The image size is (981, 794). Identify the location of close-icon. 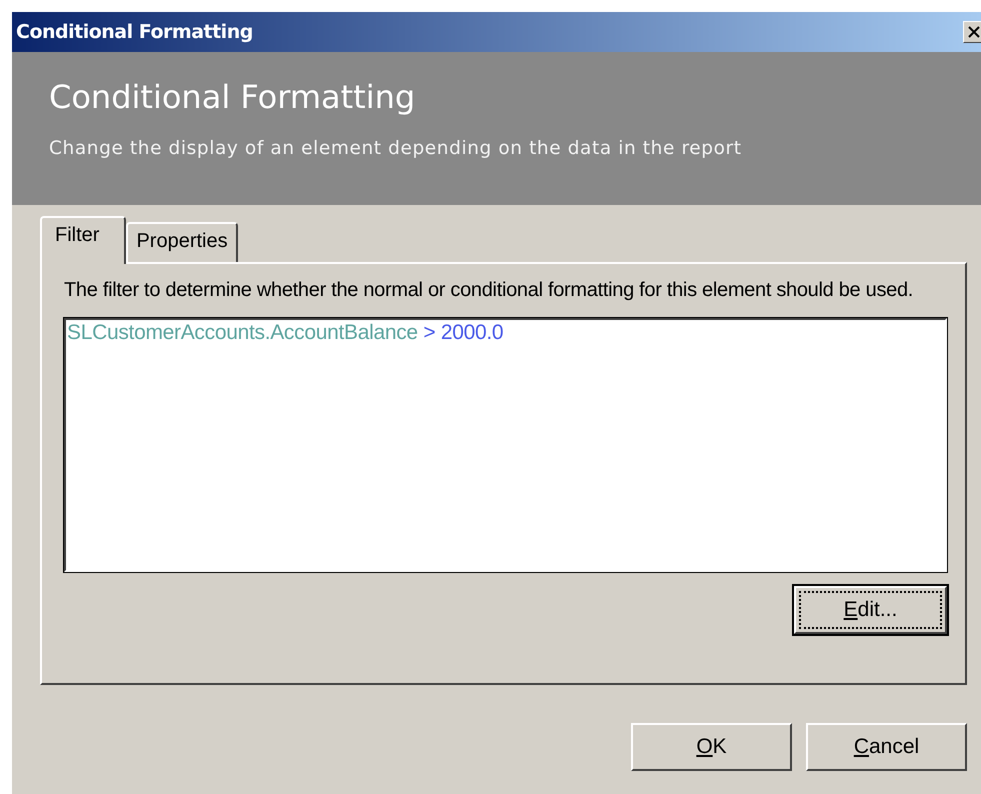
(974, 32).